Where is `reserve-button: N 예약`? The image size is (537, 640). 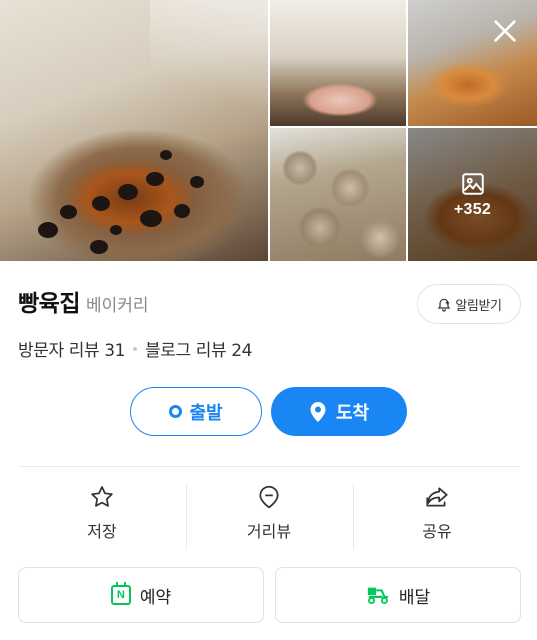 reserve-button: N 예약 is located at coordinates (141, 595).